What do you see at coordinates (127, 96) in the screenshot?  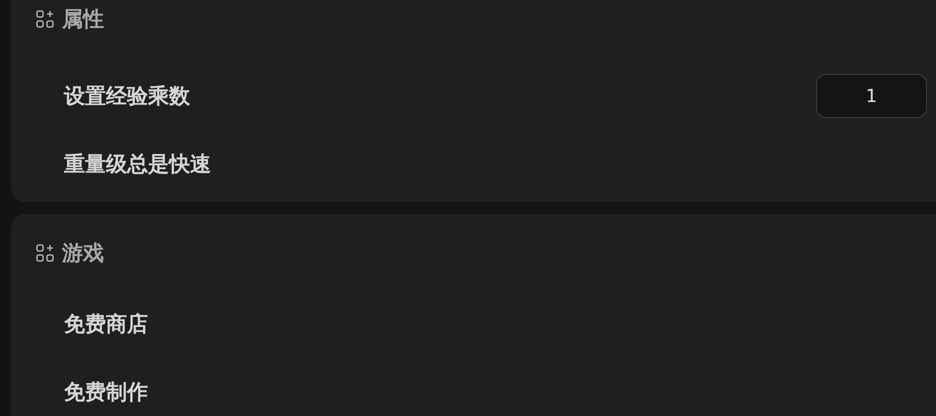 I see `setting-label: 设置经验乘数` at bounding box center [127, 96].